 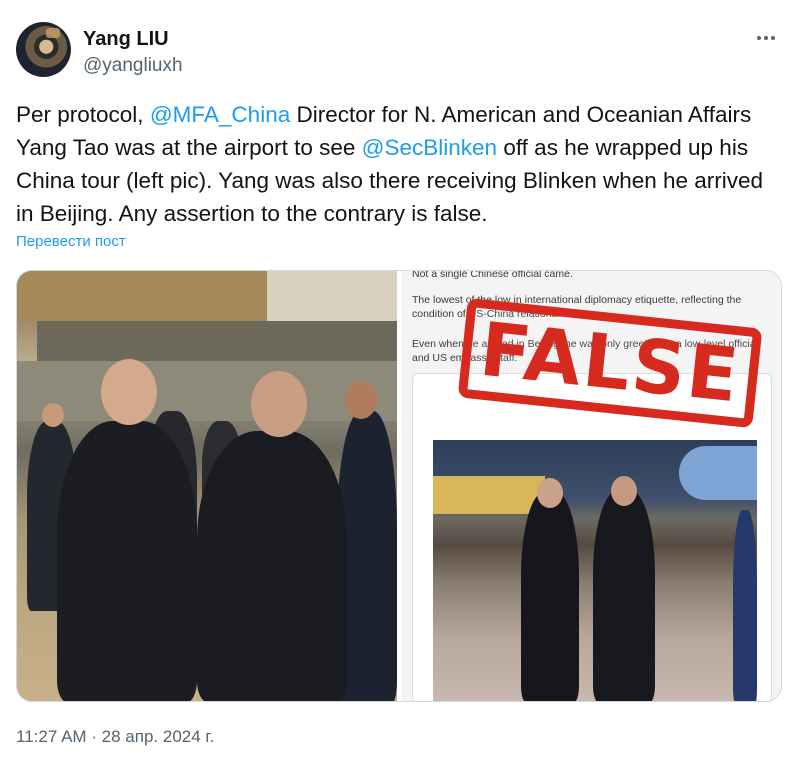 What do you see at coordinates (400, 52) in the screenshot?
I see `tweet-header: Yang LIU @yangliuxh` at bounding box center [400, 52].